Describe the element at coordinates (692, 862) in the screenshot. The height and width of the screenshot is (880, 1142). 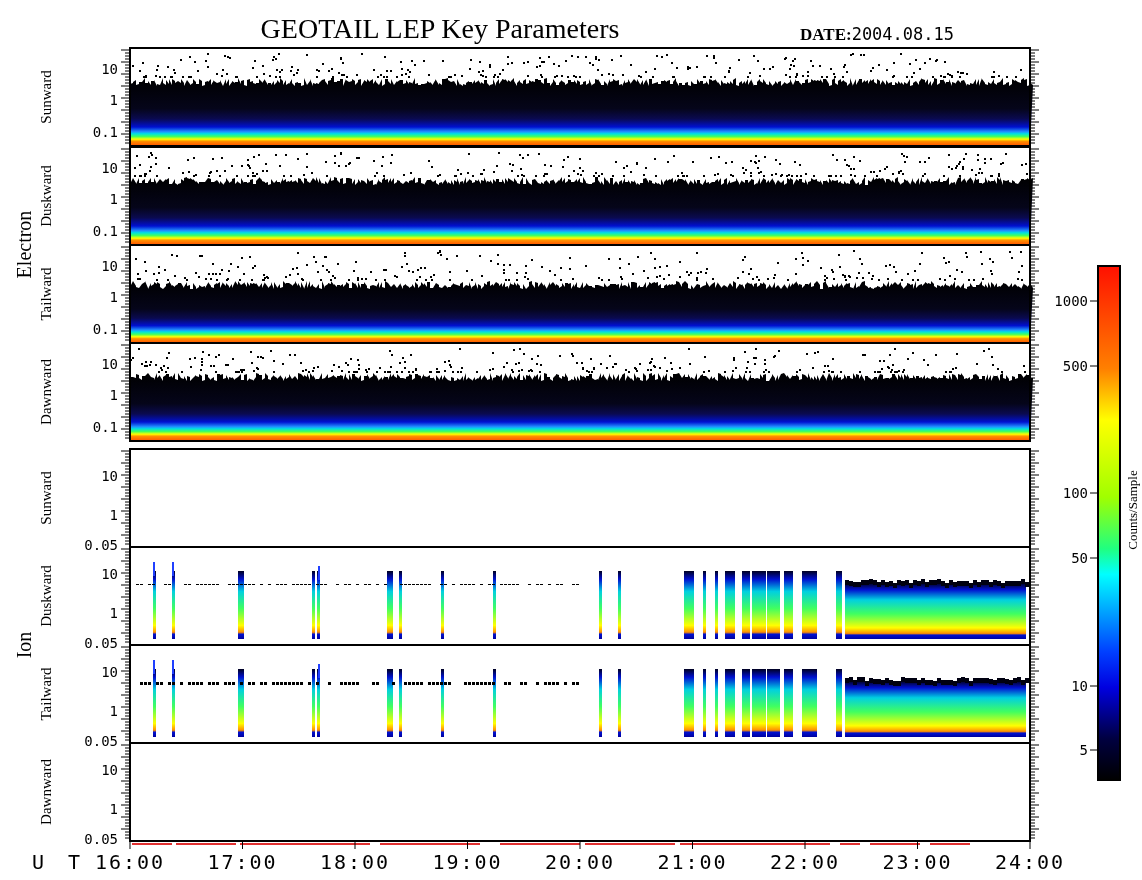
I see `x-tick-label: 21:00` at that location.